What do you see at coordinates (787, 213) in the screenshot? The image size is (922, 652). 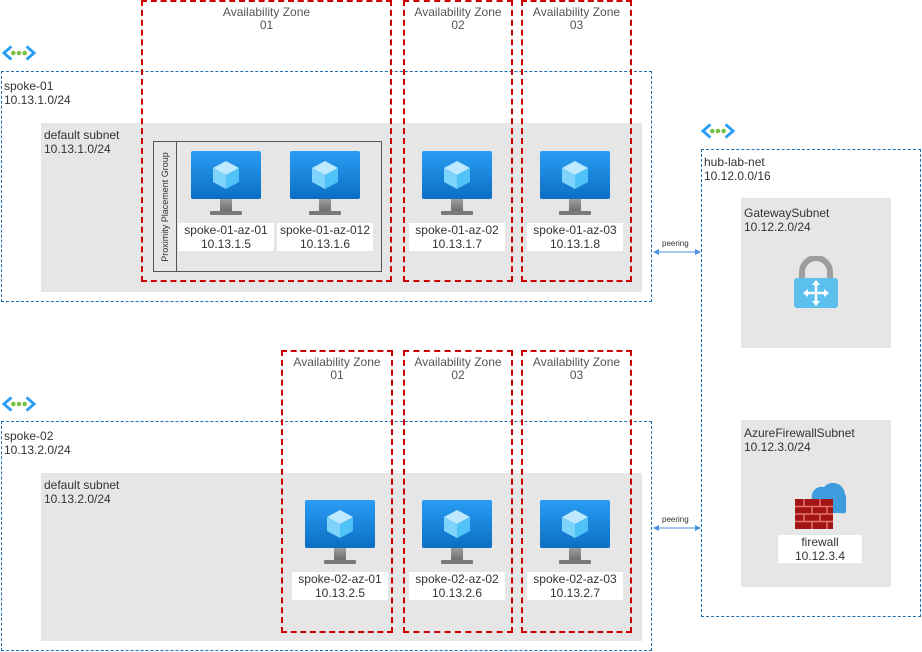 I see `gateway-subnet-name: GatewaySubnet` at bounding box center [787, 213].